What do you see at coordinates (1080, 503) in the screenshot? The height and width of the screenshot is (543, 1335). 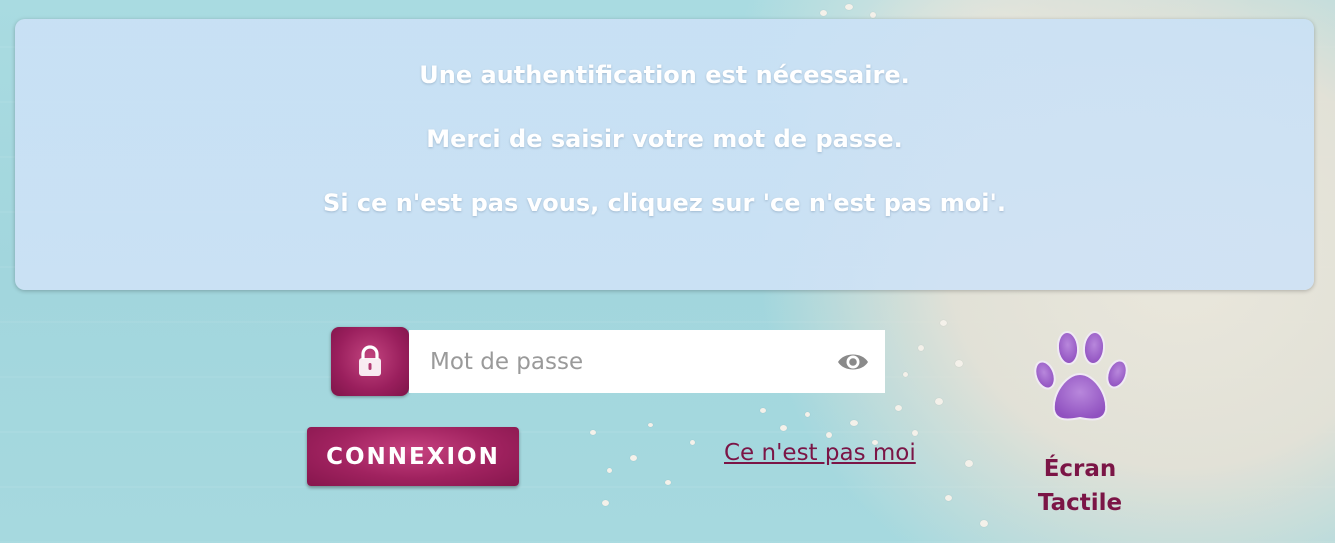 I see `touch-screen-label-line2: Tactile` at bounding box center [1080, 503].